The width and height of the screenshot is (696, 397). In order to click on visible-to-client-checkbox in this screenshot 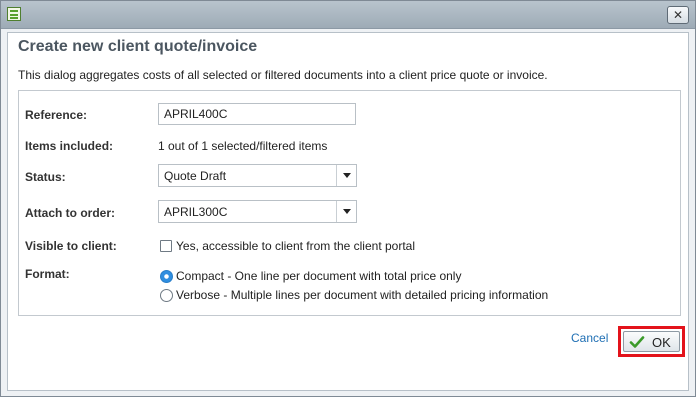, I will do `click(166, 246)`.